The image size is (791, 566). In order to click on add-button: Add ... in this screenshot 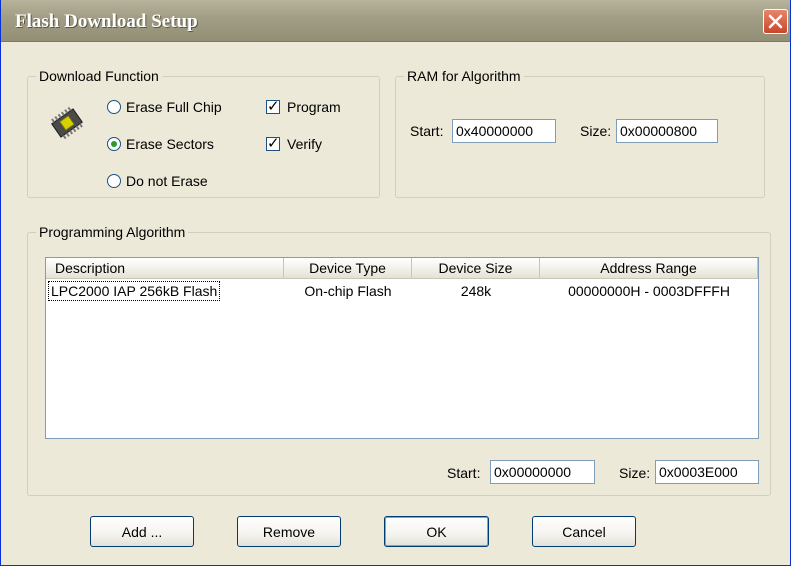, I will do `click(142, 531)`.